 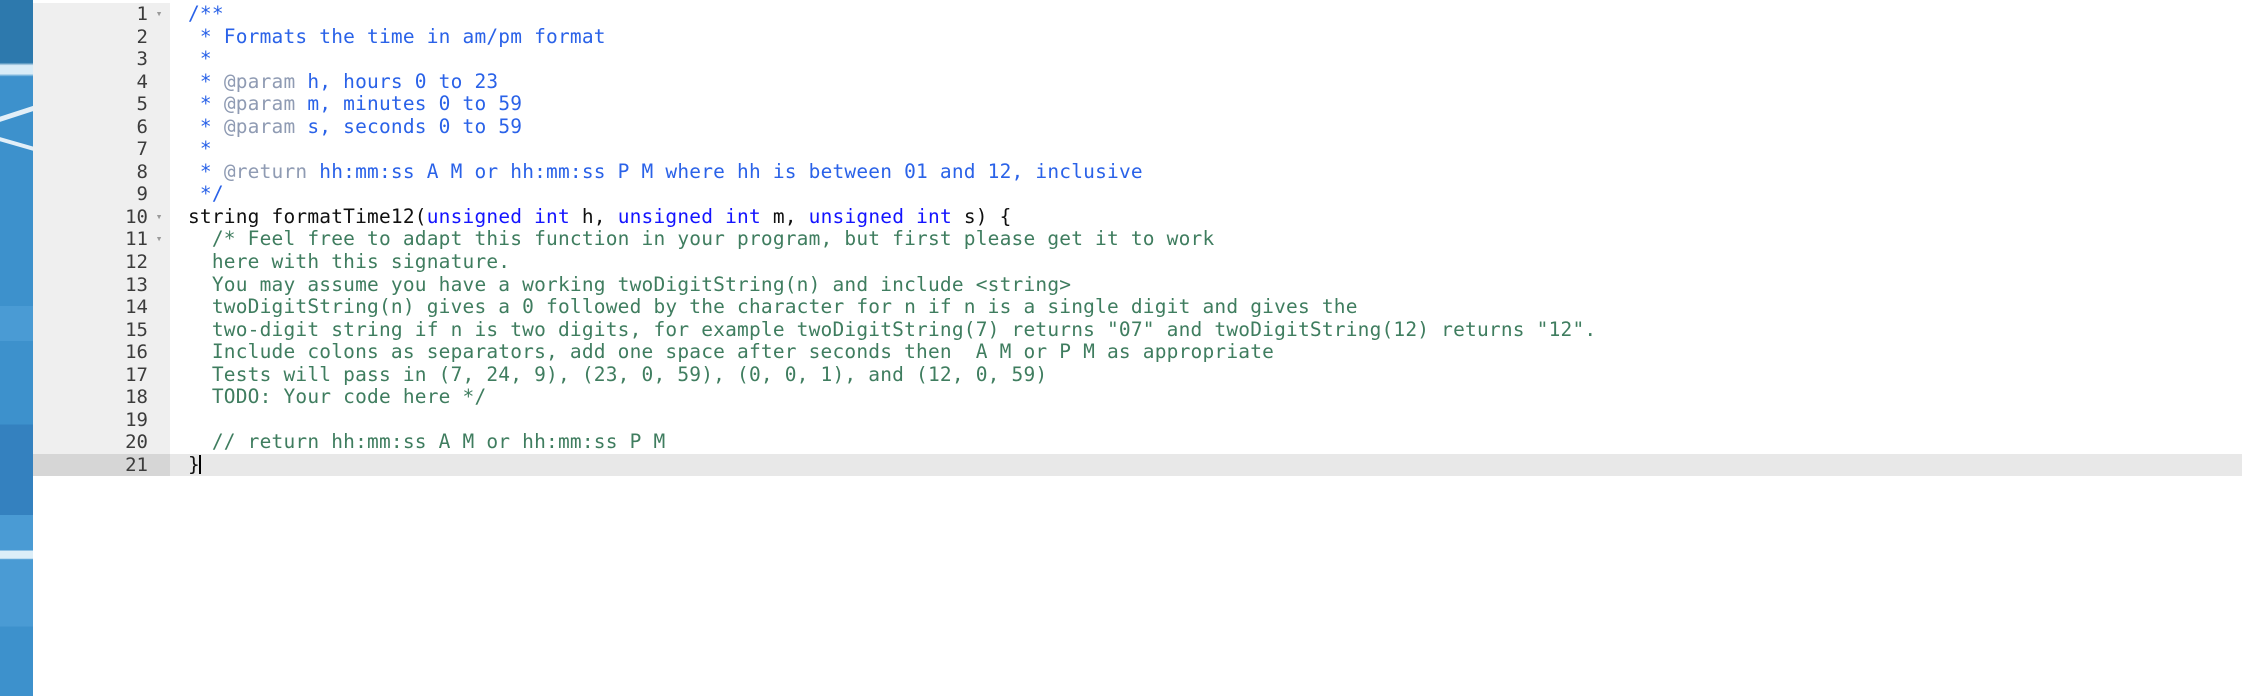 What do you see at coordinates (1206, 465) in the screenshot?
I see `code-line-content: }` at bounding box center [1206, 465].